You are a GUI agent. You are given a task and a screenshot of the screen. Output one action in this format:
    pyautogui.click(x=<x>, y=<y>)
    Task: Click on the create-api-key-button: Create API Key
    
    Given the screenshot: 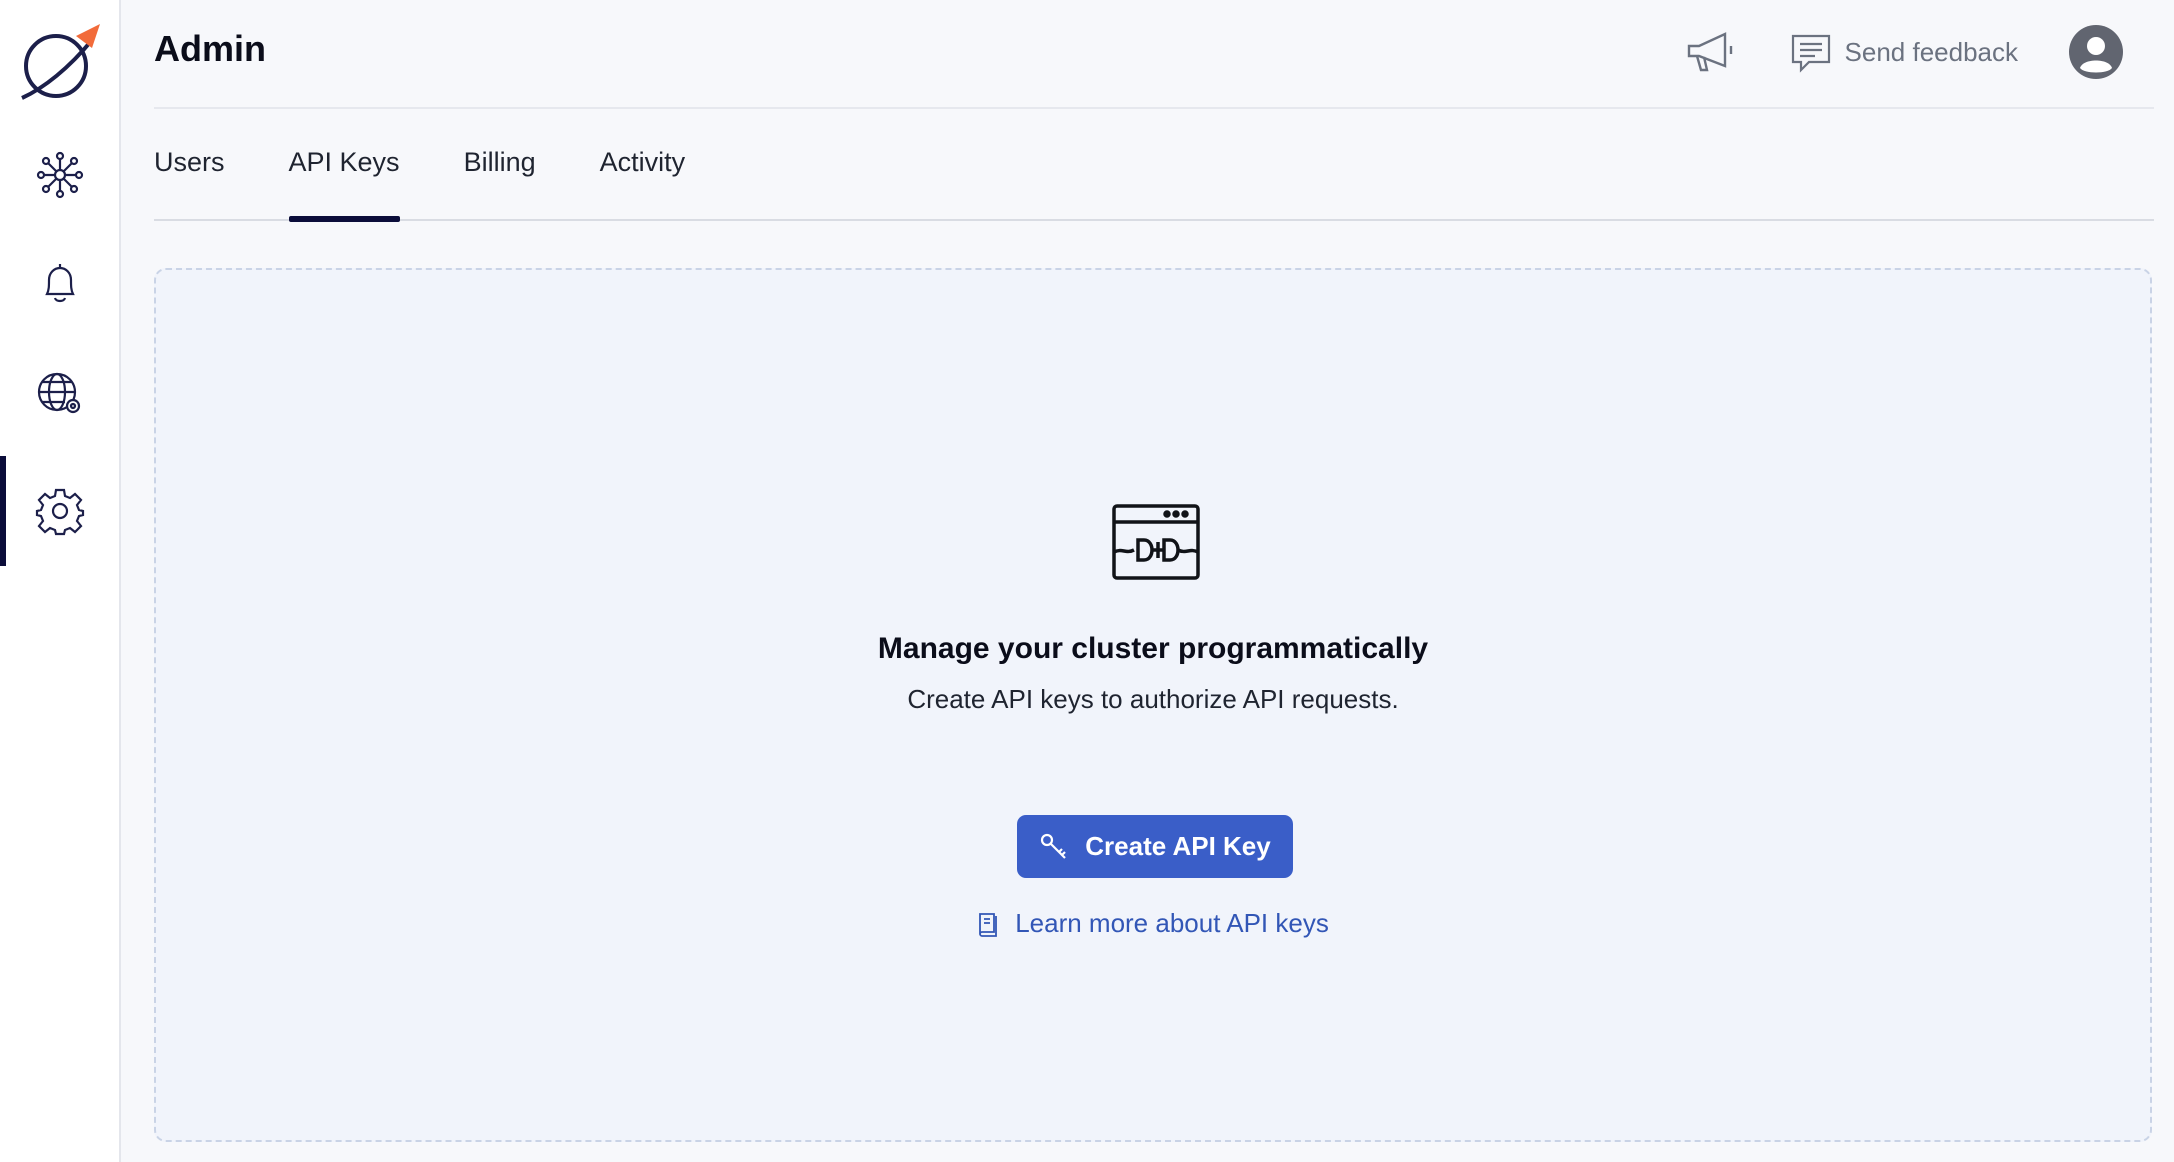 What is the action you would take?
    pyautogui.click(x=1155, y=846)
    